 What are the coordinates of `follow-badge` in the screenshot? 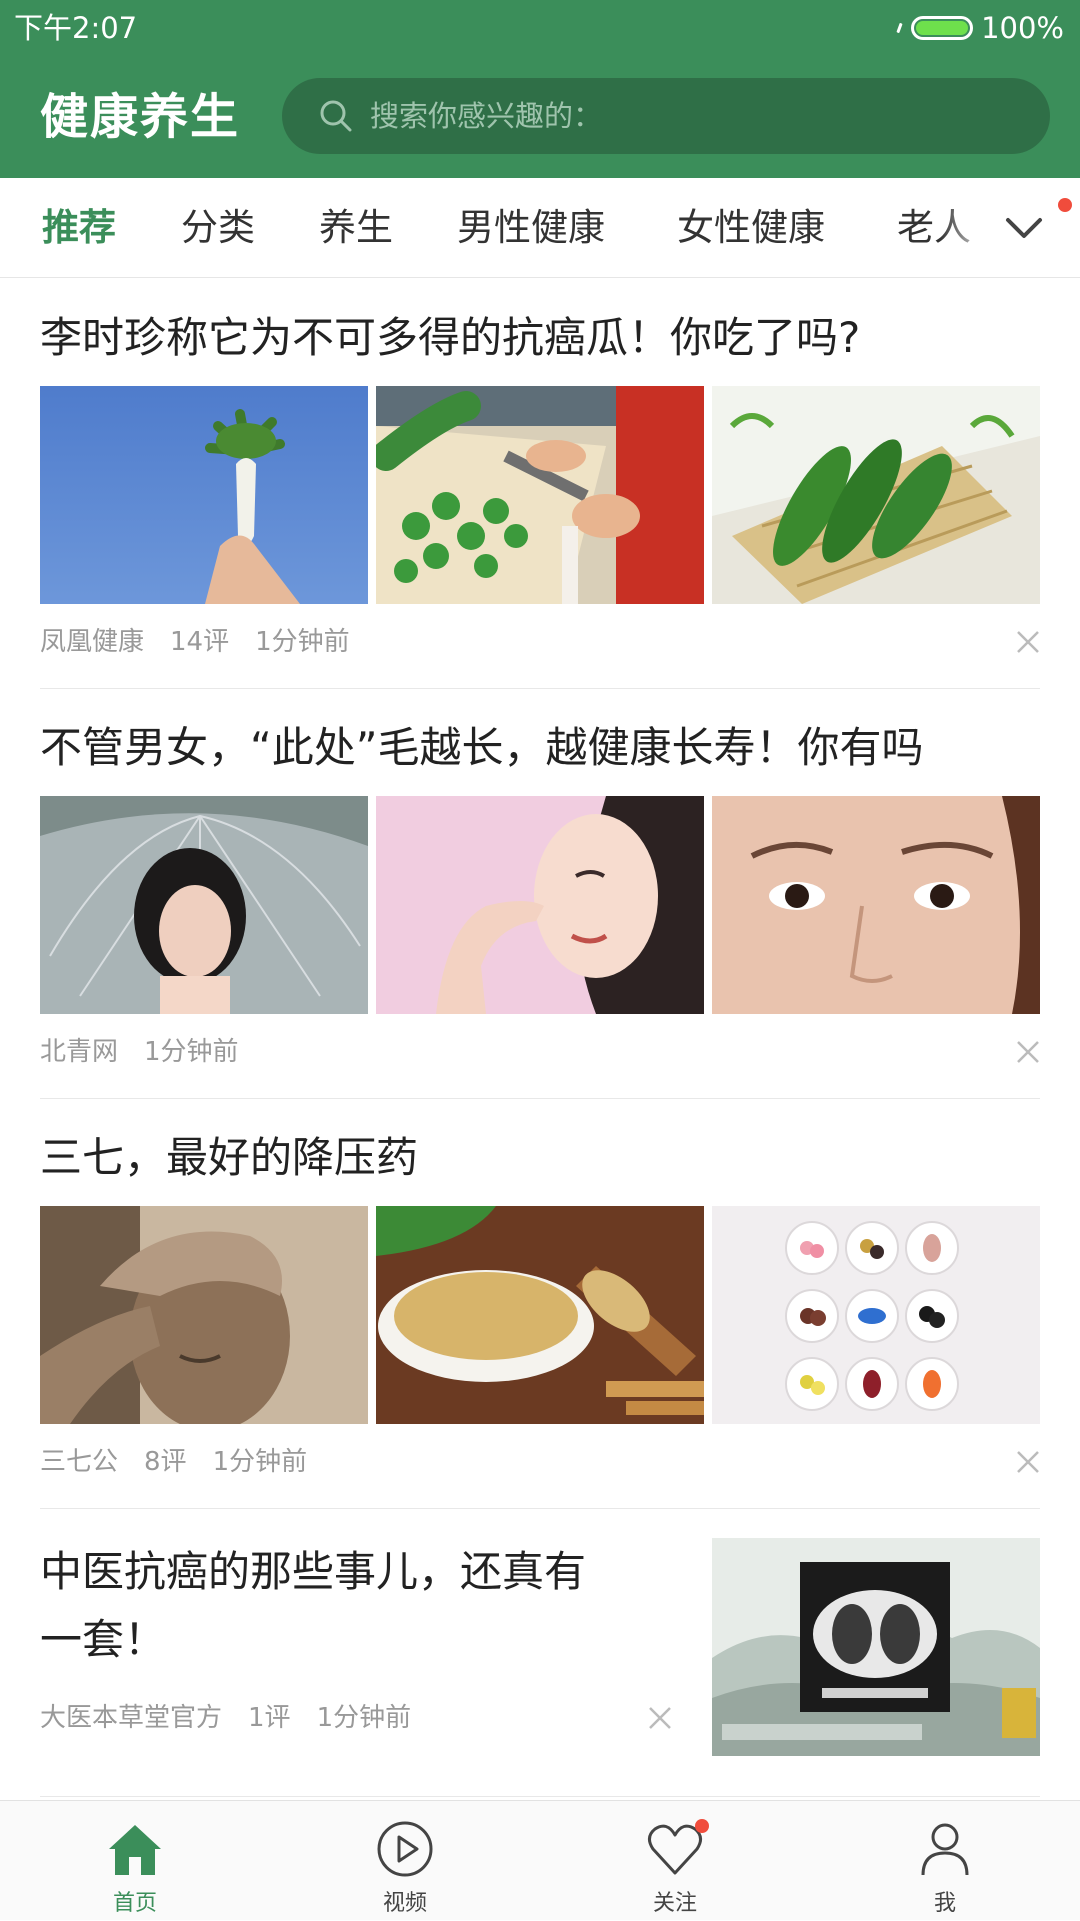 It's located at (702, 1826).